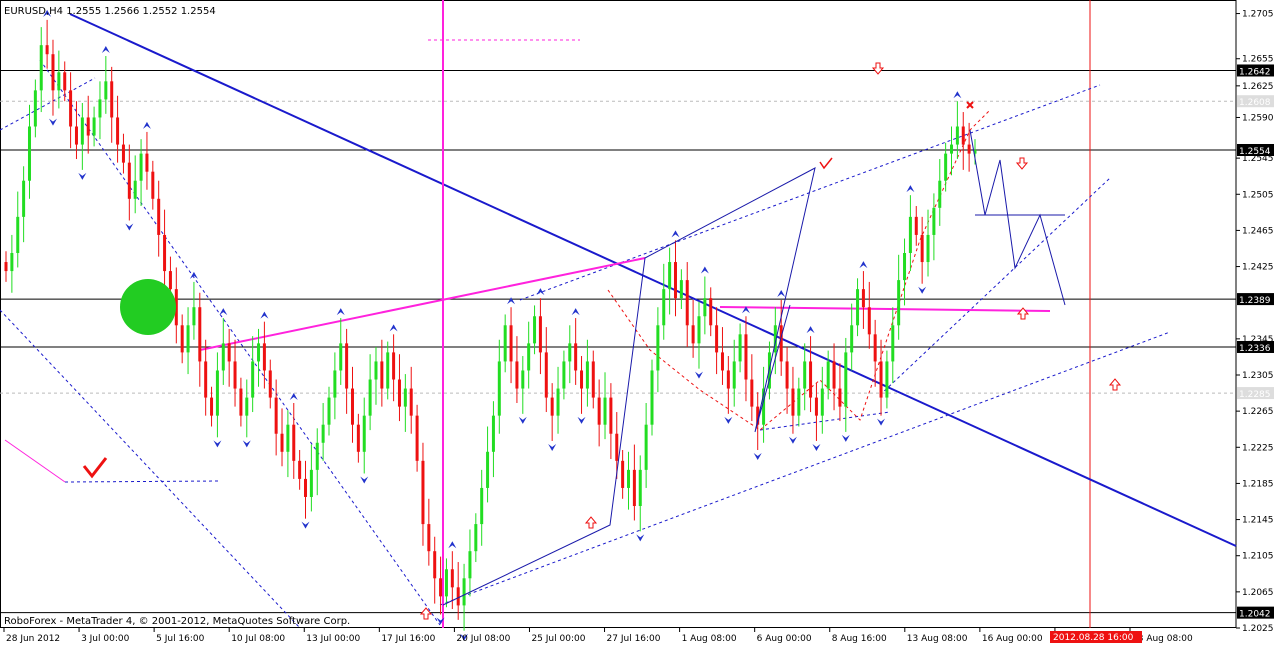 Image resolution: width=1274 pixels, height=645 pixels. Describe the element at coordinates (1255, 103) in the screenshot. I see `level-tag-label: 1.2608` at that location.